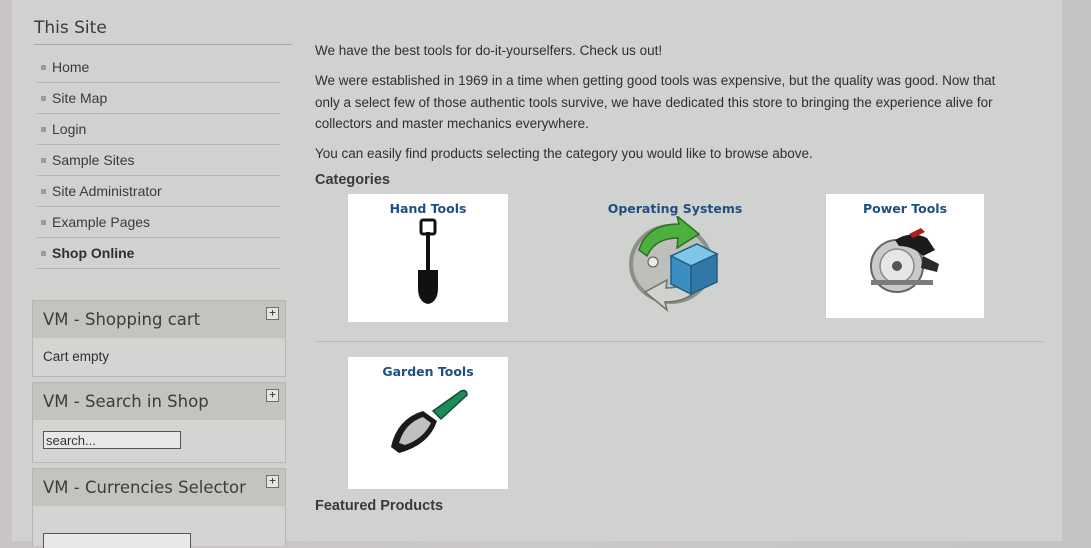 The height and width of the screenshot is (548, 1091). I want to click on category-name: Power Tools, so click(905, 208).